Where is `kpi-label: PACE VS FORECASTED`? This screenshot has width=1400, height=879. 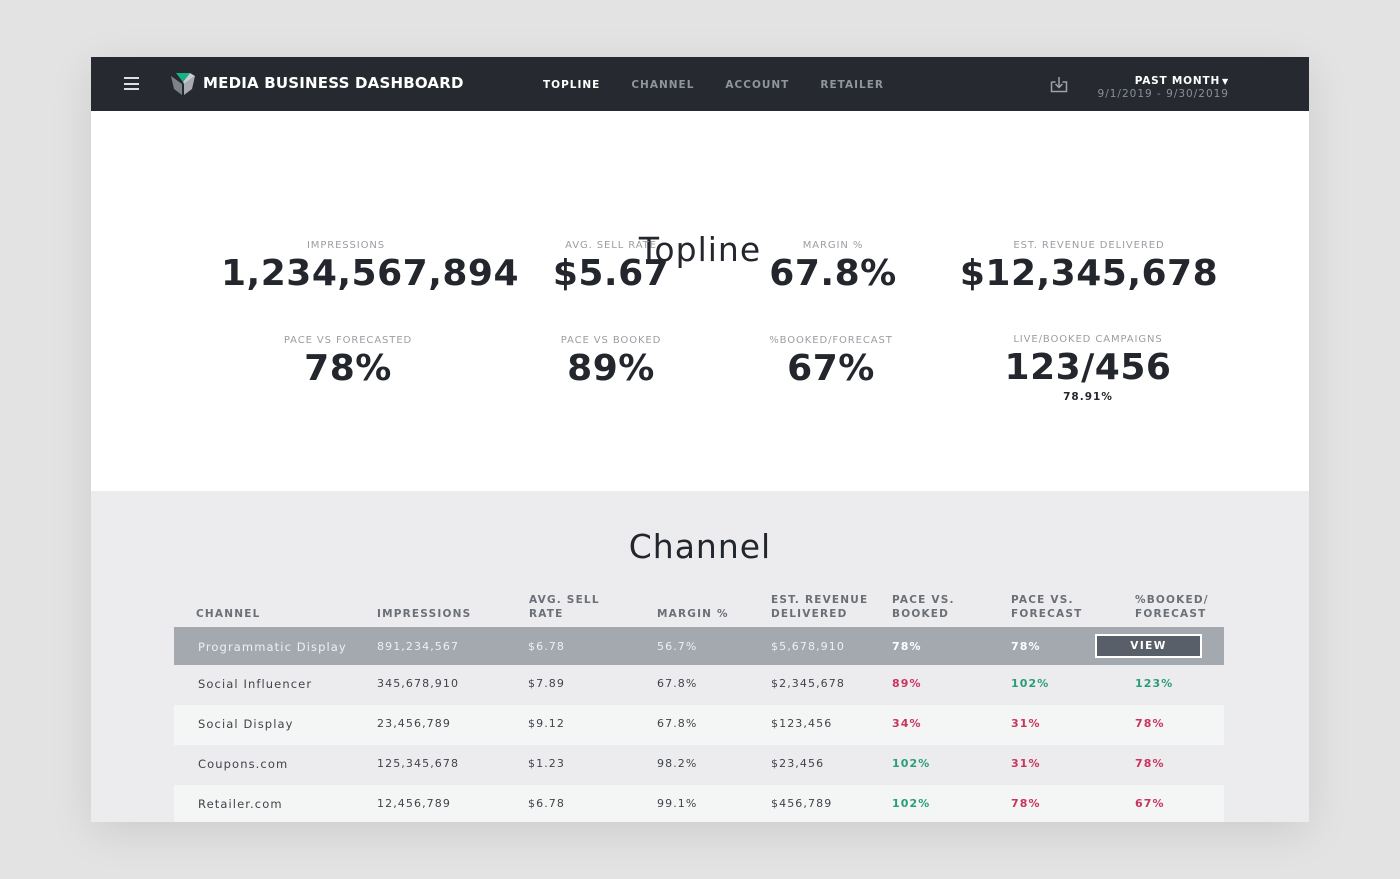 kpi-label: PACE VS FORECASTED is located at coordinates (348, 340).